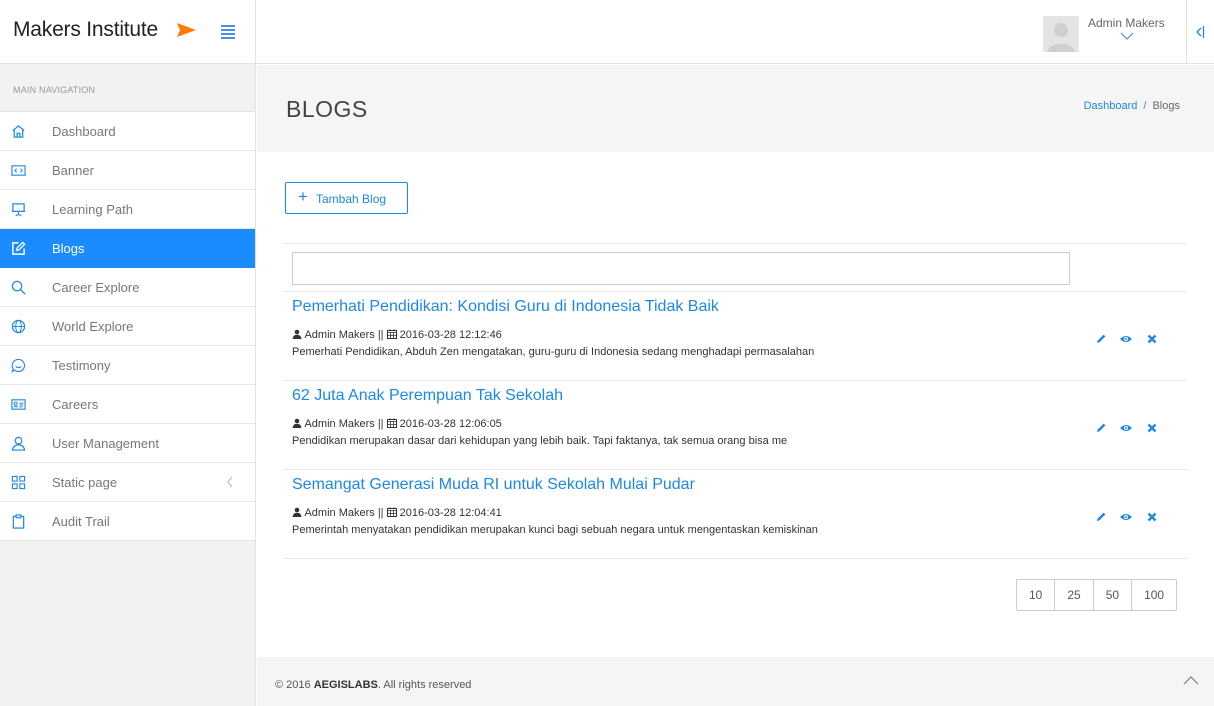 Image resolution: width=1214 pixels, height=706 pixels. What do you see at coordinates (735, 680) in the screenshot?
I see `footer: © 2016 AEGISLABS. All rights reserved` at bounding box center [735, 680].